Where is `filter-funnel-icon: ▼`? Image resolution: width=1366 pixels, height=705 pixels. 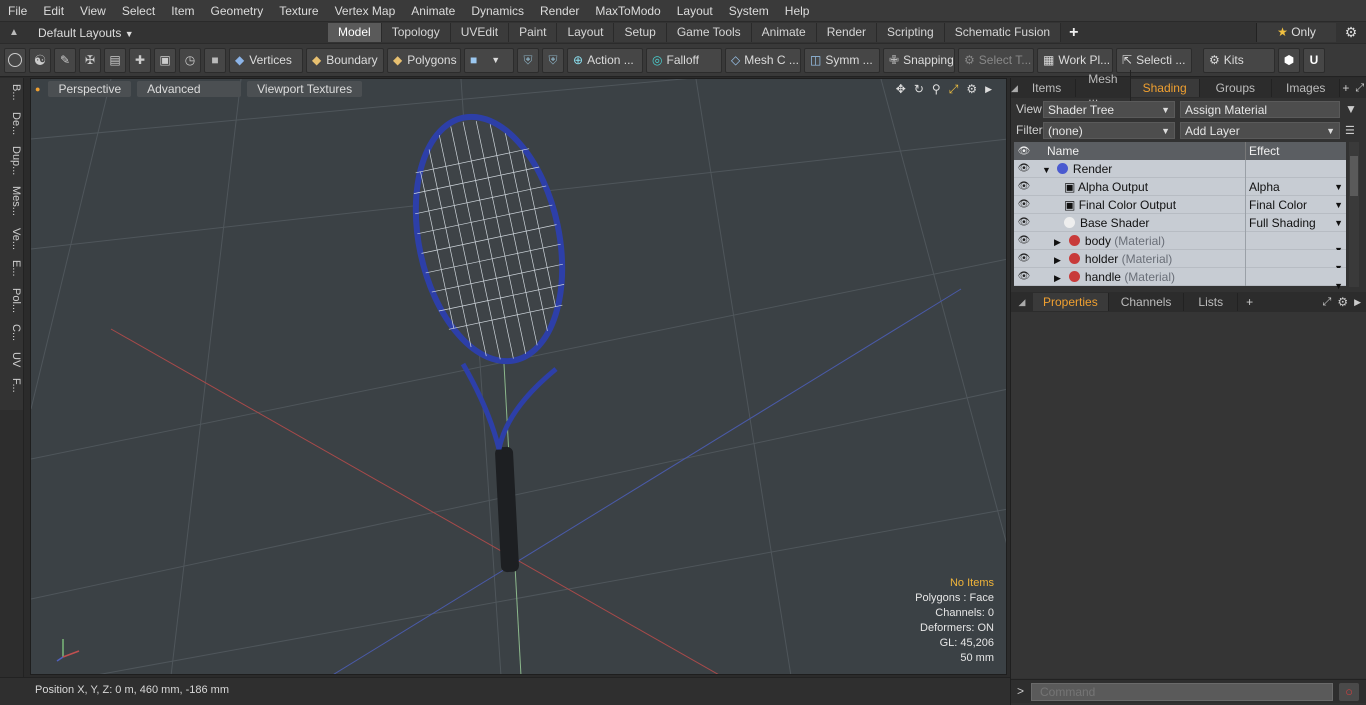 filter-funnel-icon: ▼ is located at coordinates (1351, 109).